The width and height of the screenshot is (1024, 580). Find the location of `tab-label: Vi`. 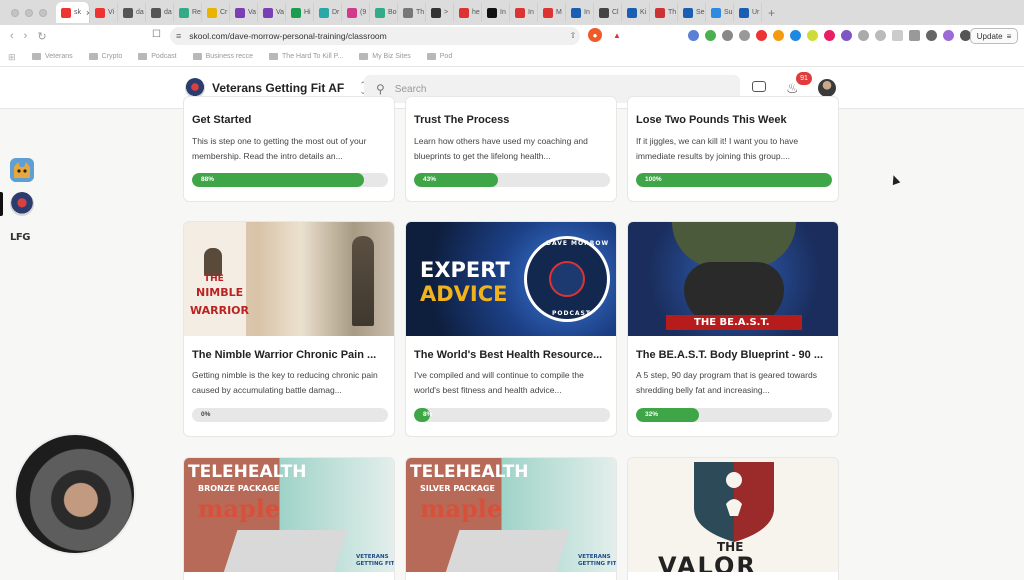

tab-label: Vi is located at coordinates (111, 12).